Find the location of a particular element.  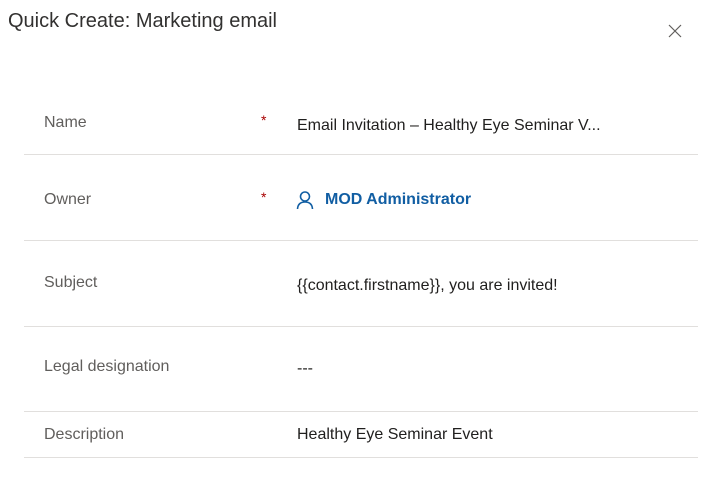

field-name-label: Name is located at coordinates (65, 122).